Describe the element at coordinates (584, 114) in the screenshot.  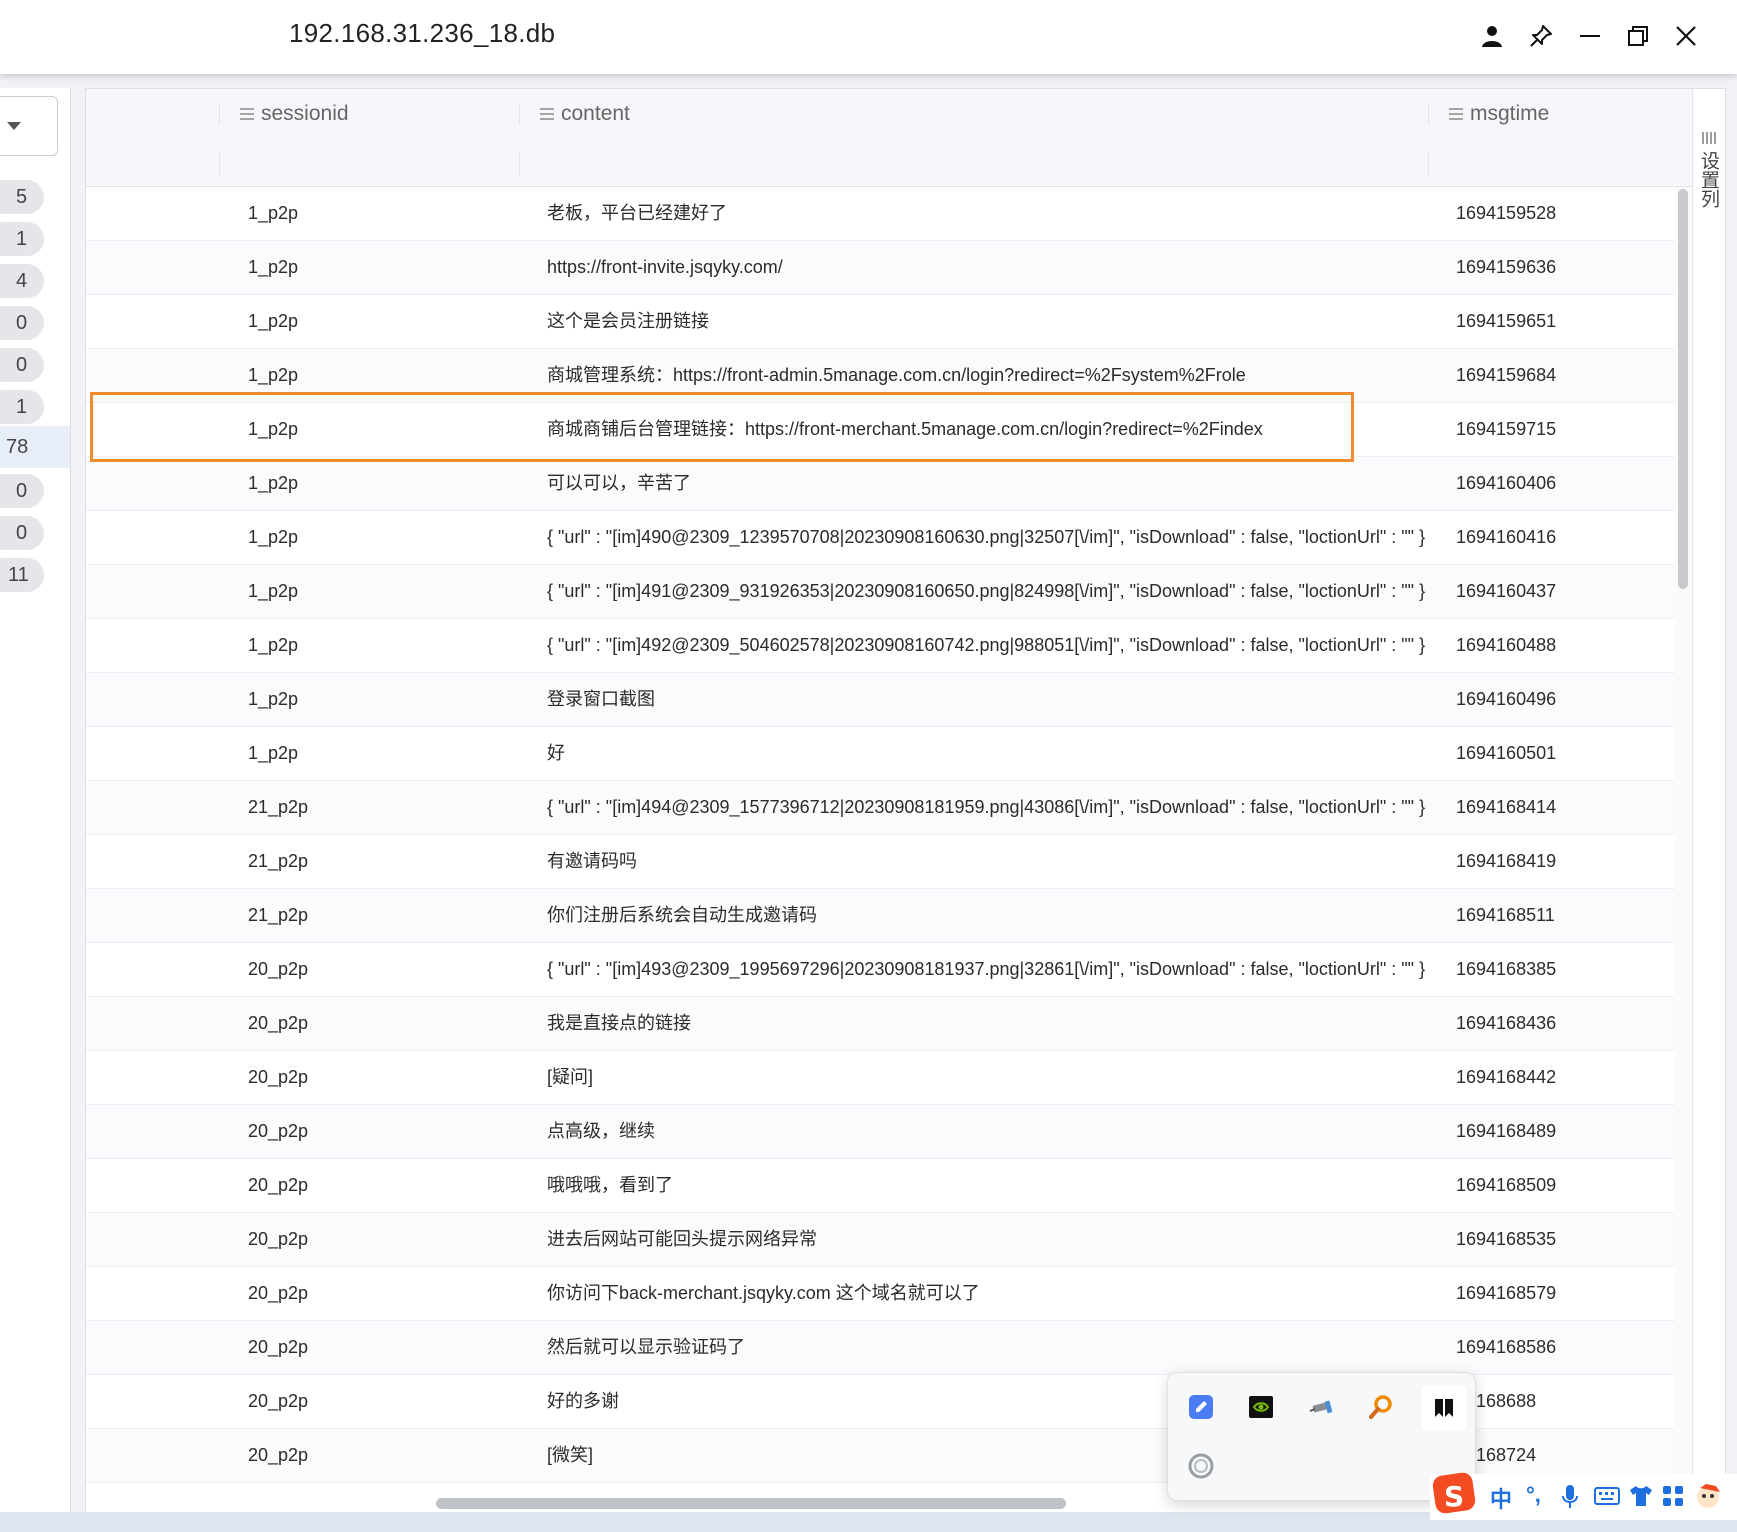
I see `column-header-content: content` at that location.